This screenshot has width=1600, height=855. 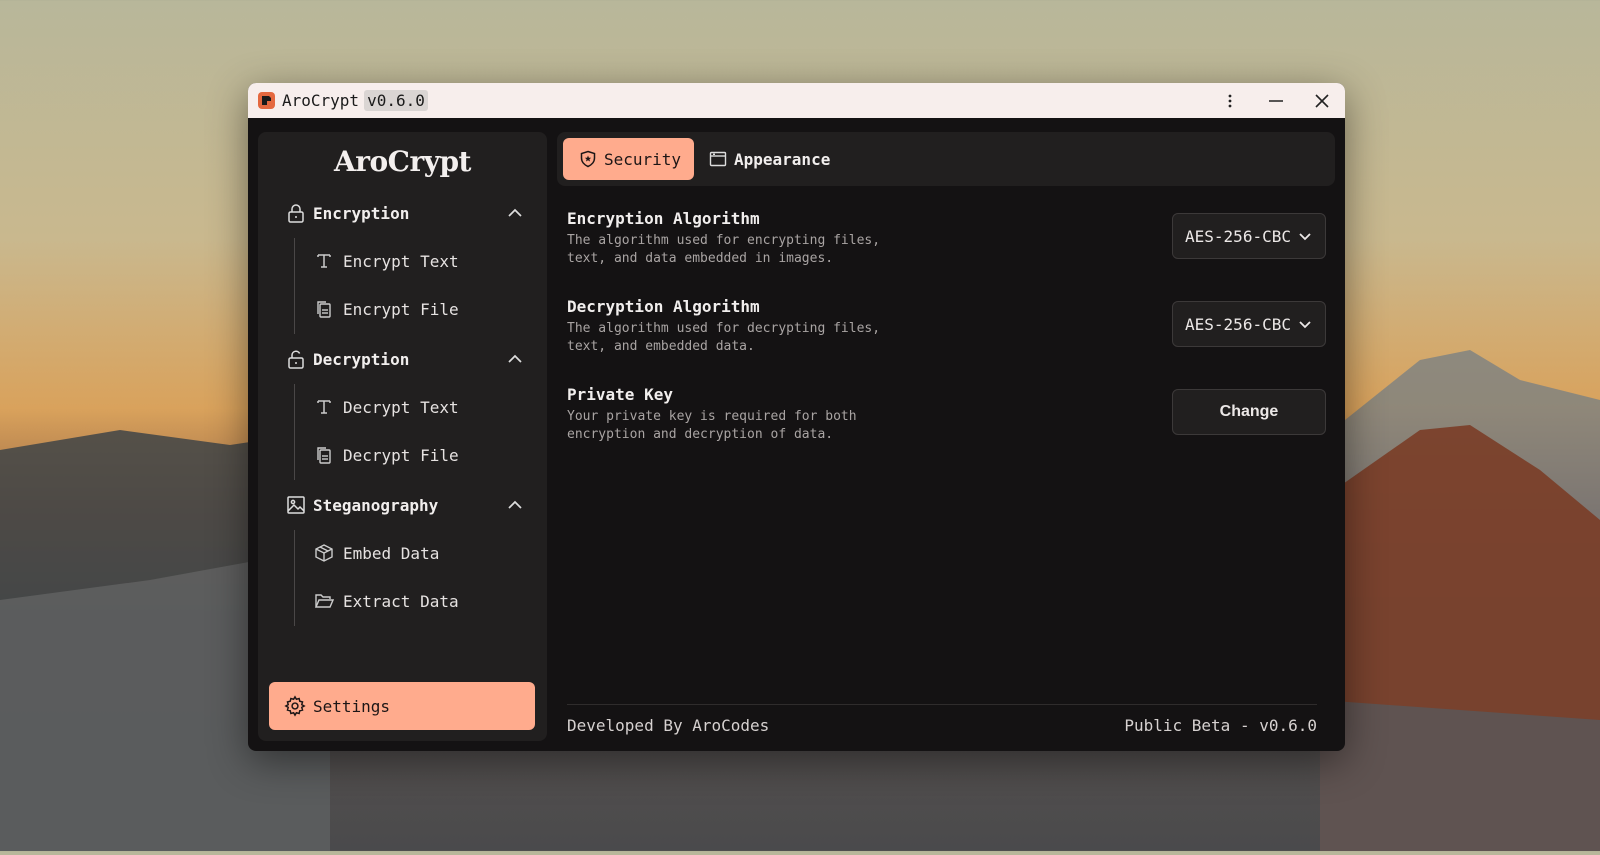 I want to click on button-label: Change, so click(x=1249, y=411).